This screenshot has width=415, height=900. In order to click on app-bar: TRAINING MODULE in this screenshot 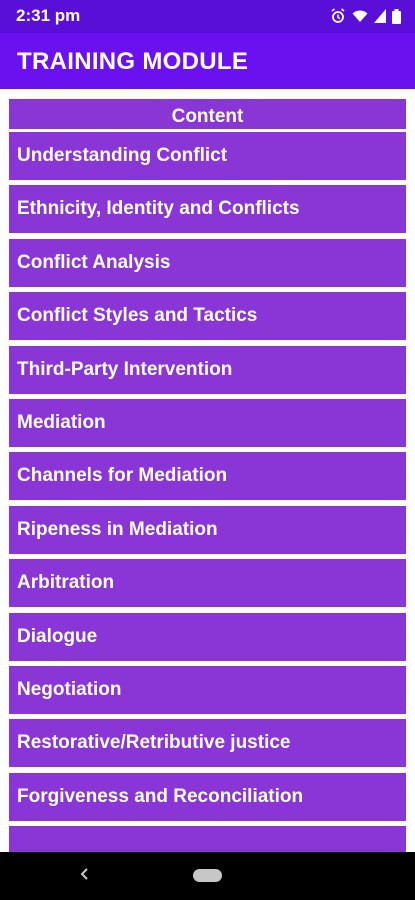, I will do `click(207, 61)`.